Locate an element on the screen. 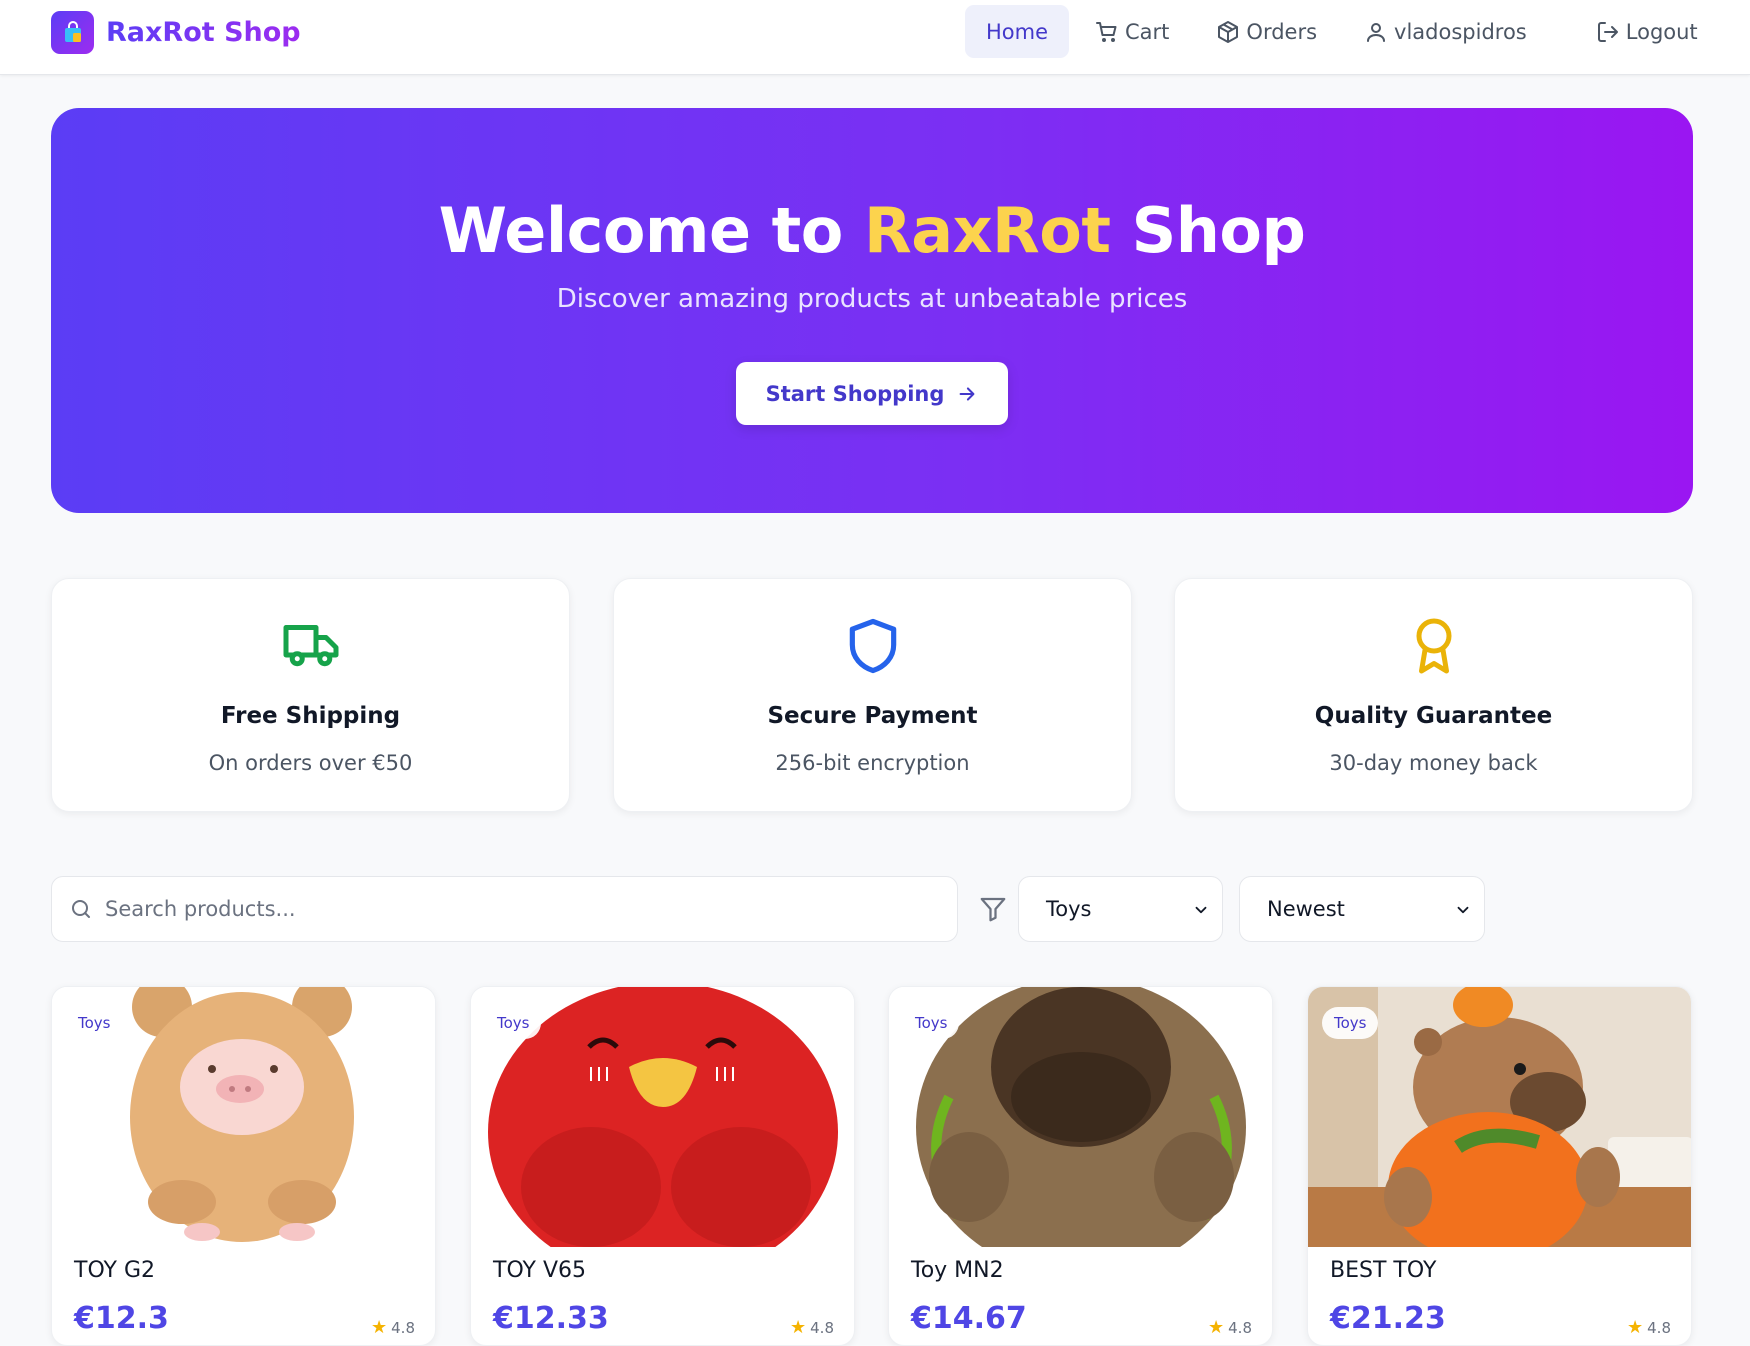  hero-title-suffix: Shop is located at coordinates (1208, 230).